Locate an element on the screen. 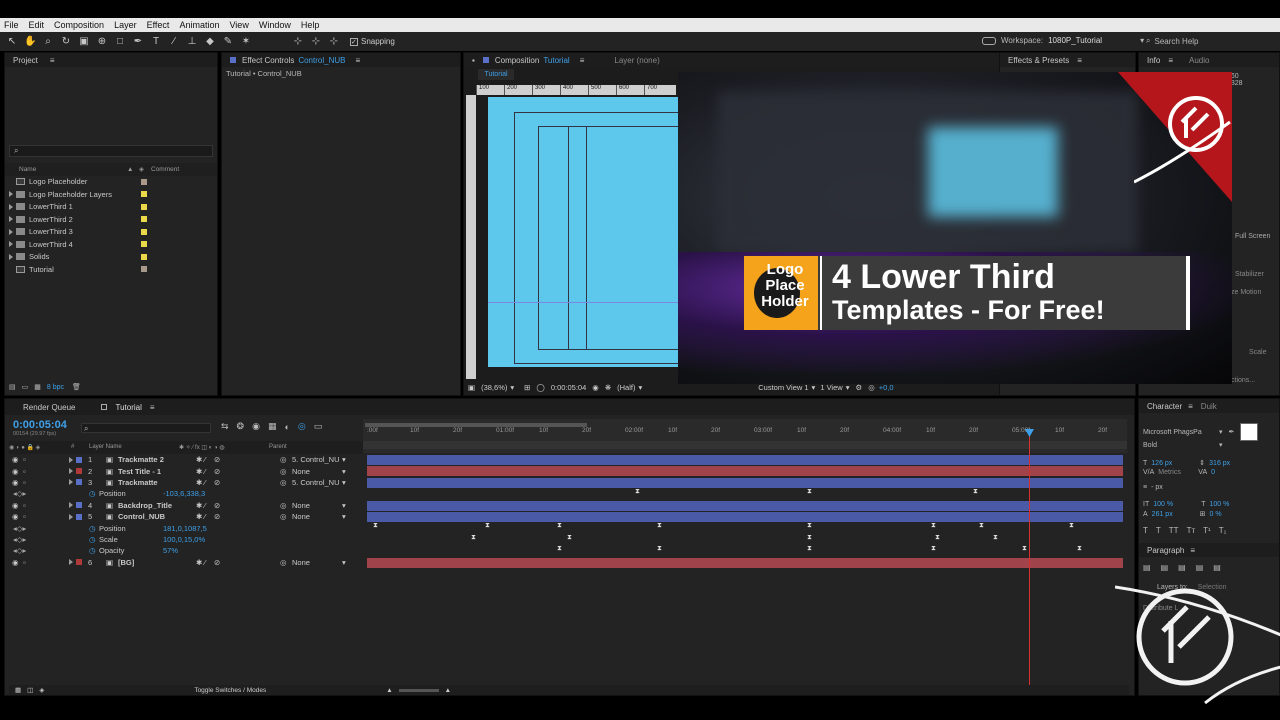  draft-3d-icon: ❂ is located at coordinates (241, 426).